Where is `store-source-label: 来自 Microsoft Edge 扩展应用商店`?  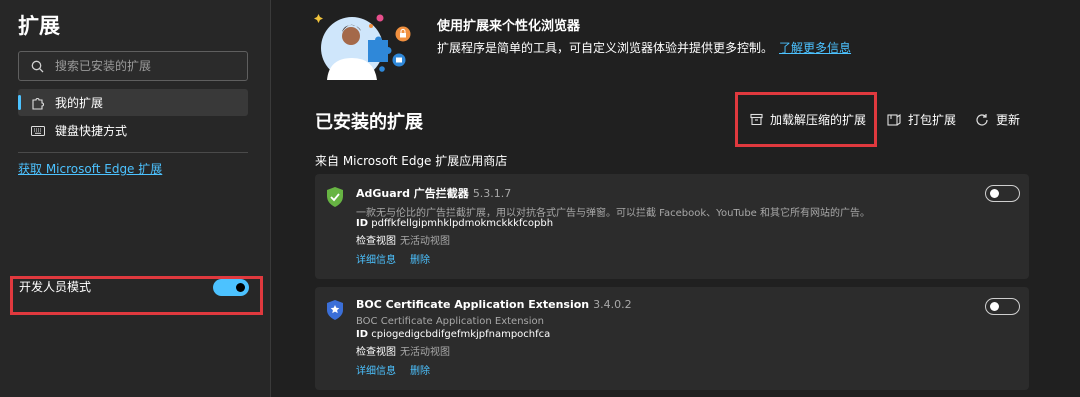 store-source-label: 来自 Microsoft Edge 扩展应用商店 is located at coordinates (411, 161).